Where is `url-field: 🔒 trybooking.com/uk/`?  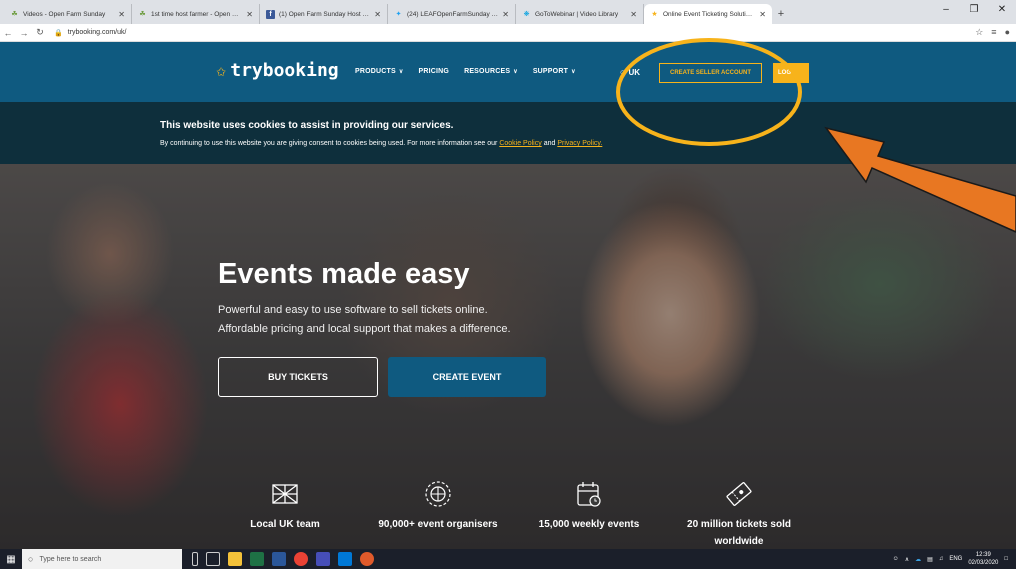
url-field: 🔒 trybooking.com/uk/ is located at coordinates (90, 33).